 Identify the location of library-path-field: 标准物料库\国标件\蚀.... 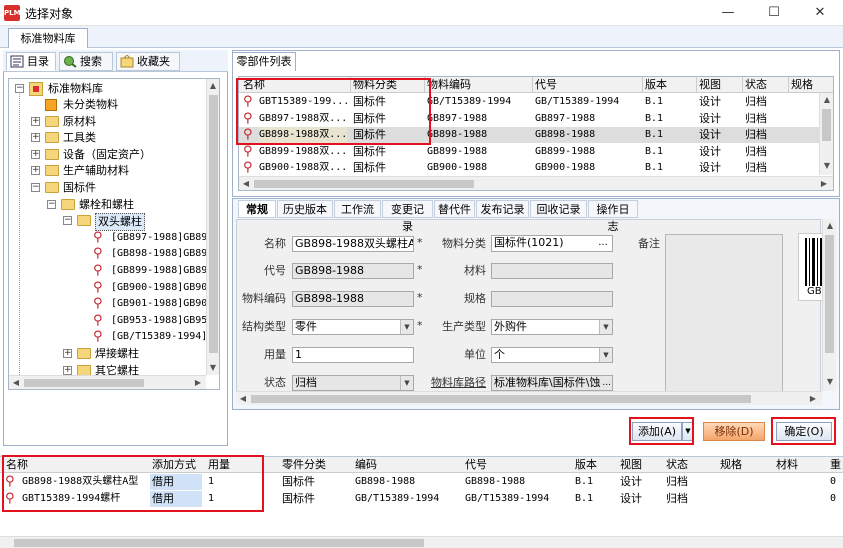
(552, 383).